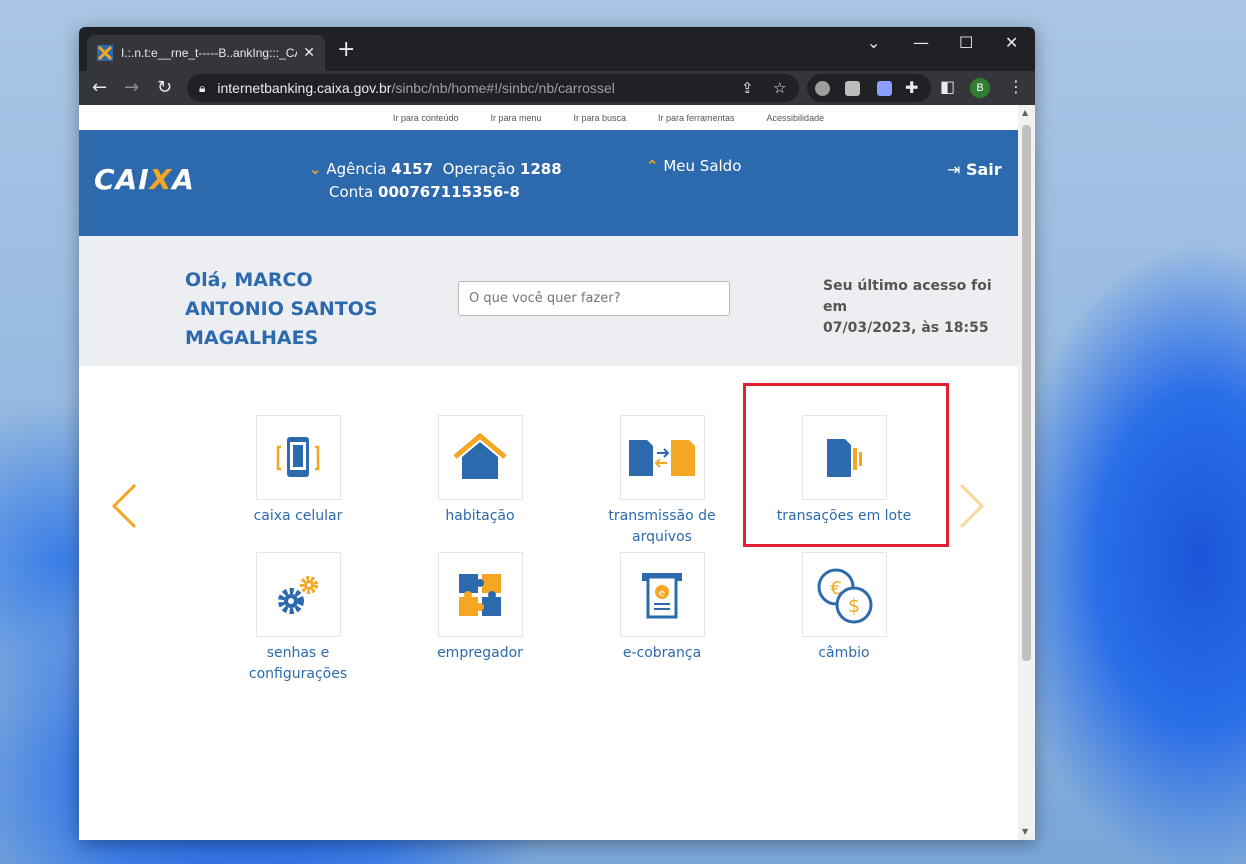 The height and width of the screenshot is (864, 1246). What do you see at coordinates (515, 118) in the screenshot?
I see `skip-to-menu-link: Ir para menu` at bounding box center [515, 118].